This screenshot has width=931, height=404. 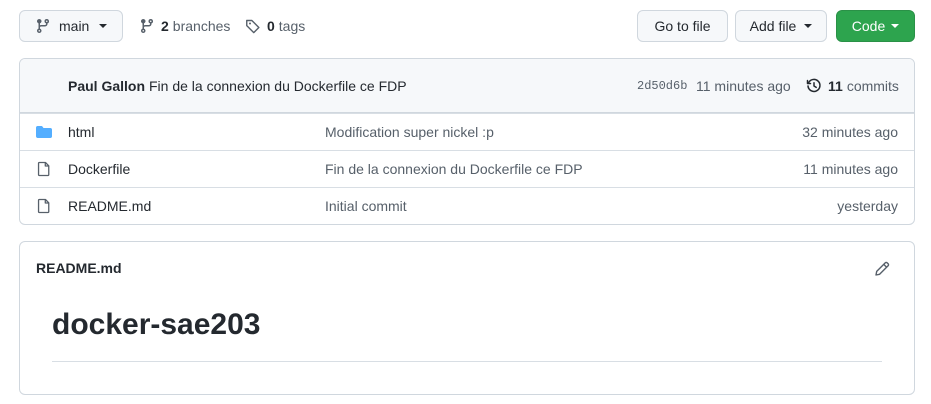 What do you see at coordinates (109, 206) in the screenshot?
I see `file-name-link: README.md` at bounding box center [109, 206].